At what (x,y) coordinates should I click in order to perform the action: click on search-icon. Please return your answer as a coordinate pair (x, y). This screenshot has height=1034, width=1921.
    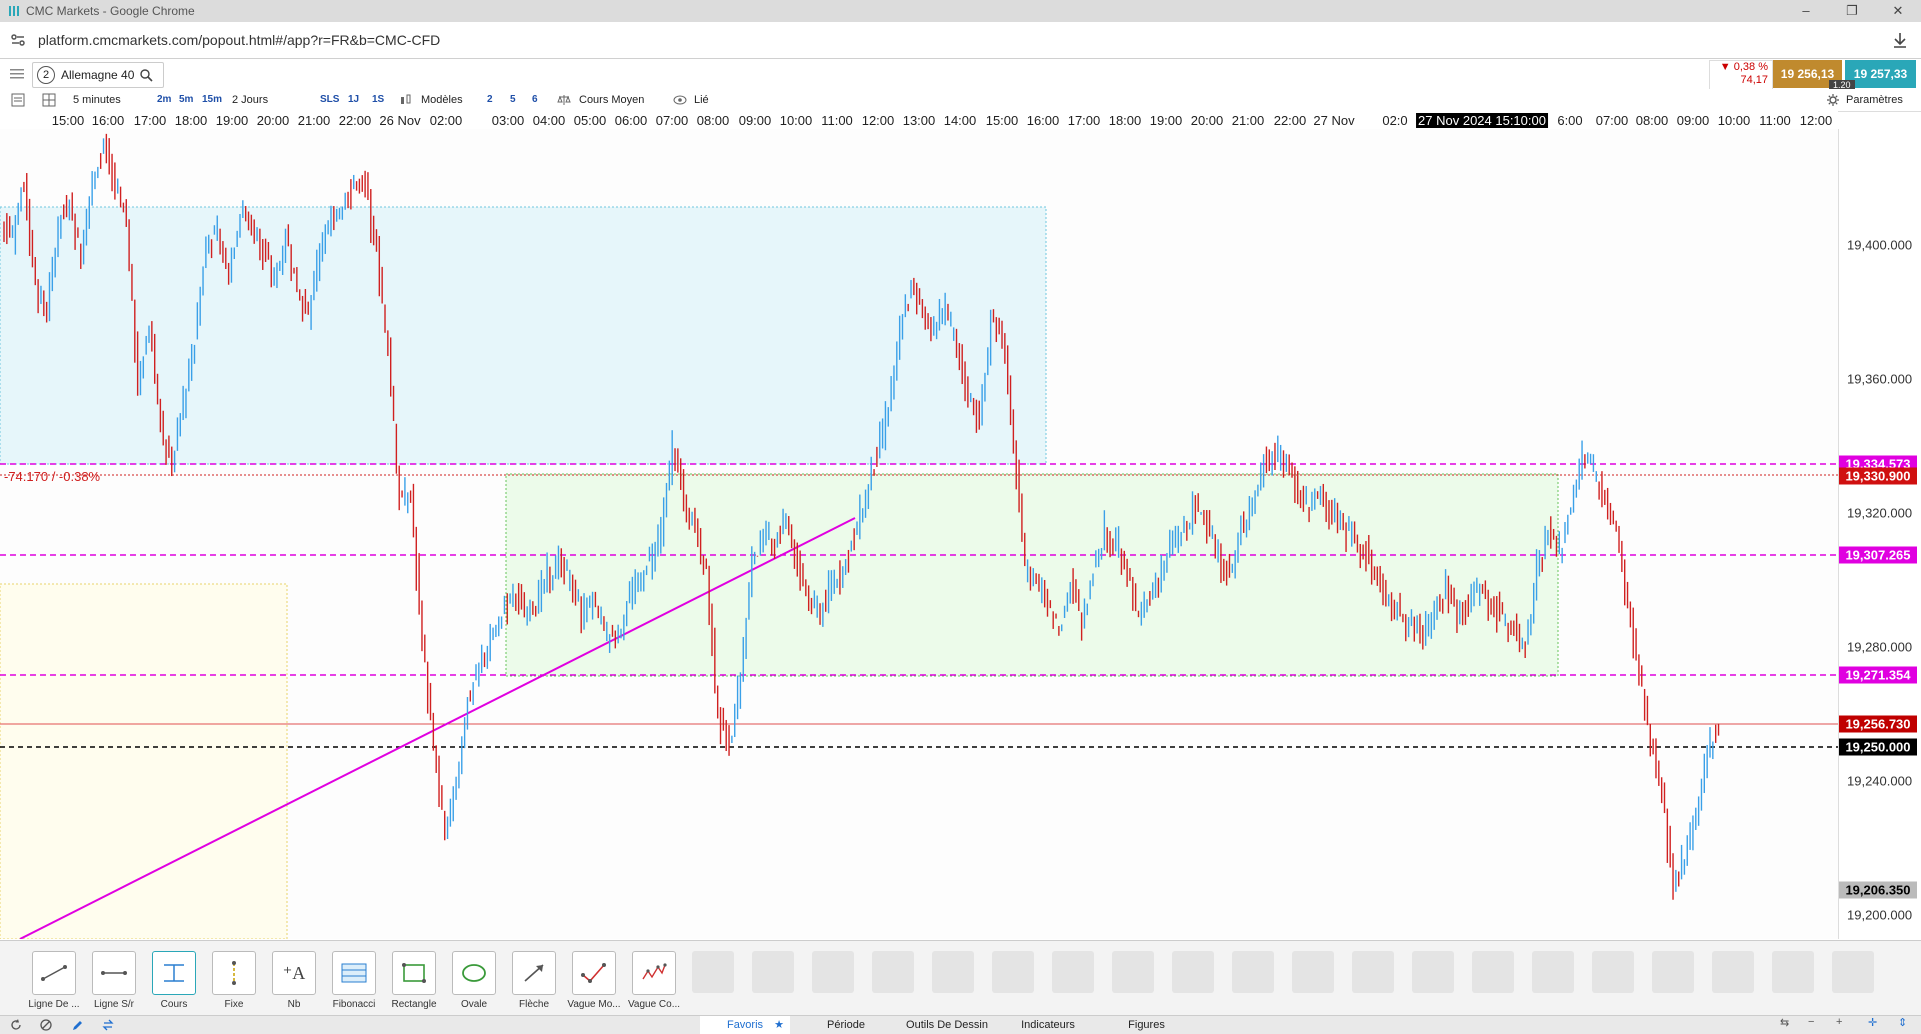
    Looking at the image, I should click on (146, 75).